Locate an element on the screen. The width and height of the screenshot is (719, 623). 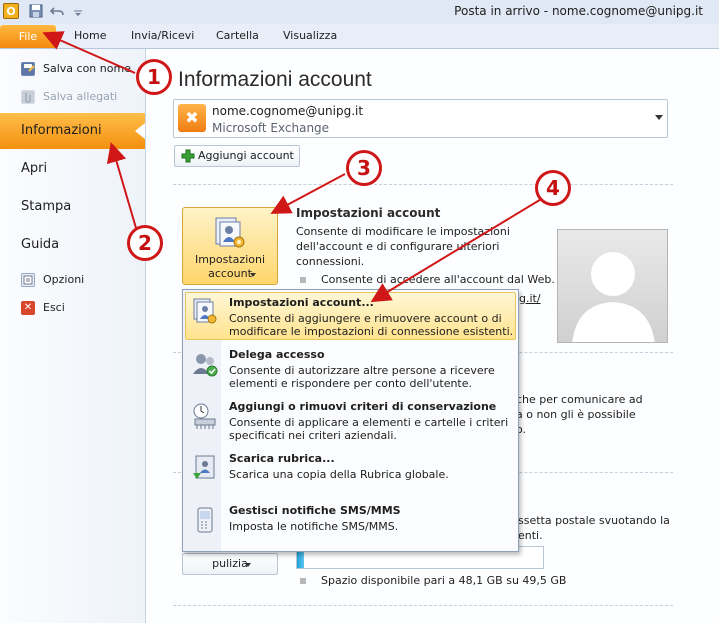
ribbon-tab-bar is located at coordinates (359, 36).